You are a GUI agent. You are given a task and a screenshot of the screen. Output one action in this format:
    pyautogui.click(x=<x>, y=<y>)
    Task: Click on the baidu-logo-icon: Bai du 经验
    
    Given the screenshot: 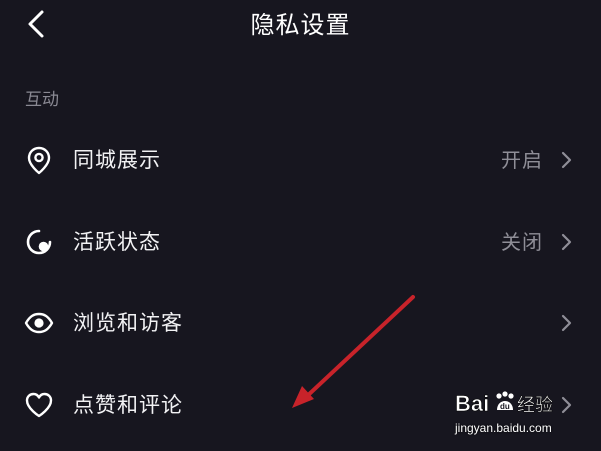 What is the action you would take?
    pyautogui.click(x=504, y=404)
    